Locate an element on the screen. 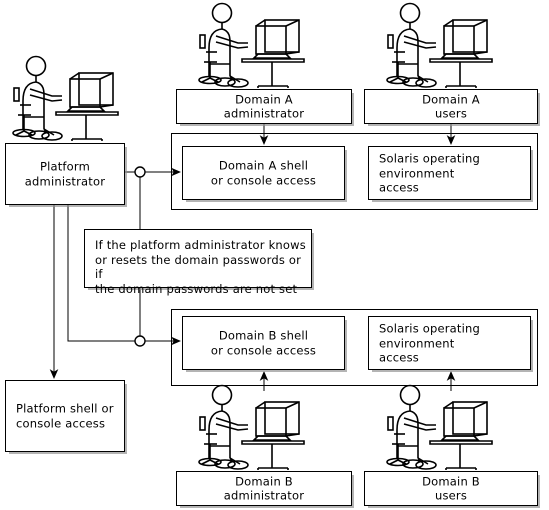 This screenshot has width=549, height=510. domain-a-administrator-person is located at coordinates (250, 48).